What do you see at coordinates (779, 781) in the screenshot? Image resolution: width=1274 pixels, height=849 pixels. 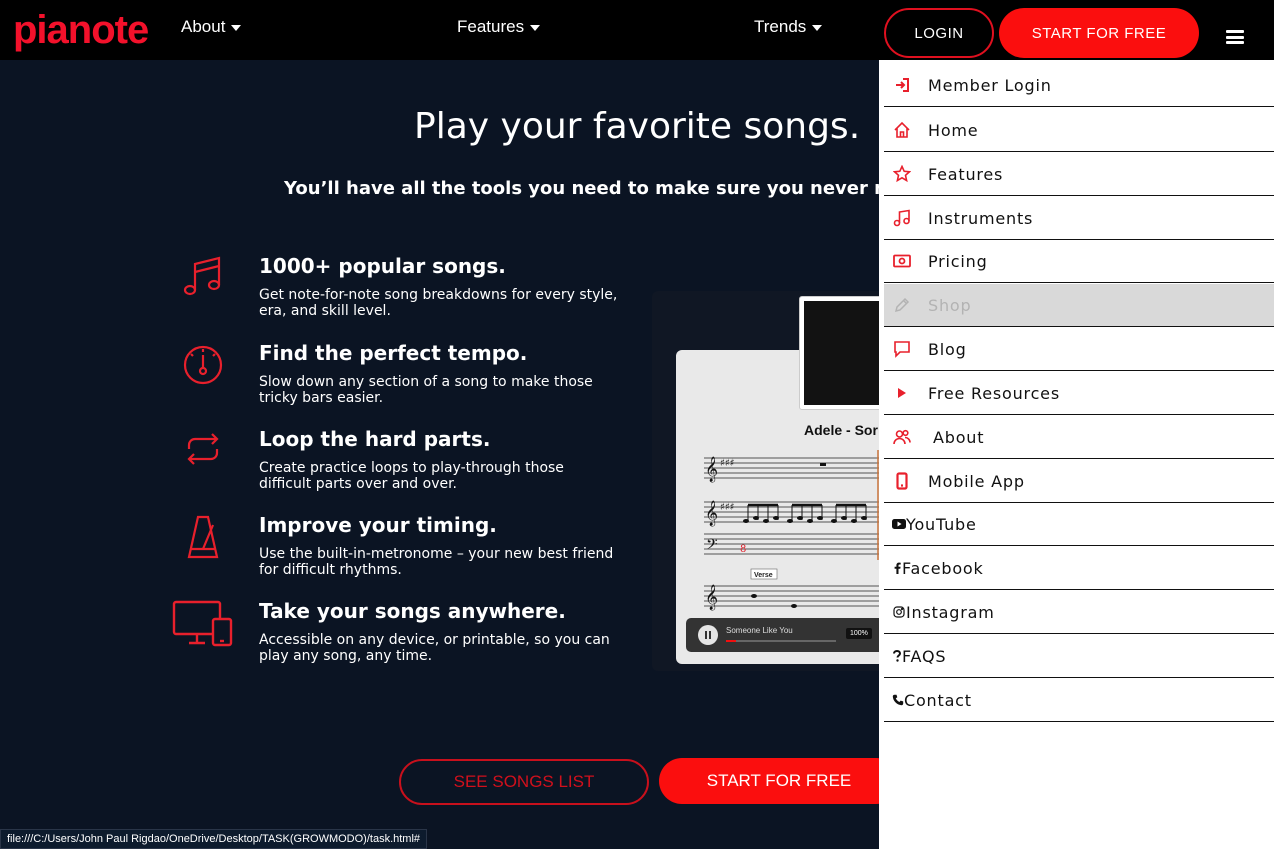 I see `start-for-free-bottom-button: START FOR FREE` at bounding box center [779, 781].